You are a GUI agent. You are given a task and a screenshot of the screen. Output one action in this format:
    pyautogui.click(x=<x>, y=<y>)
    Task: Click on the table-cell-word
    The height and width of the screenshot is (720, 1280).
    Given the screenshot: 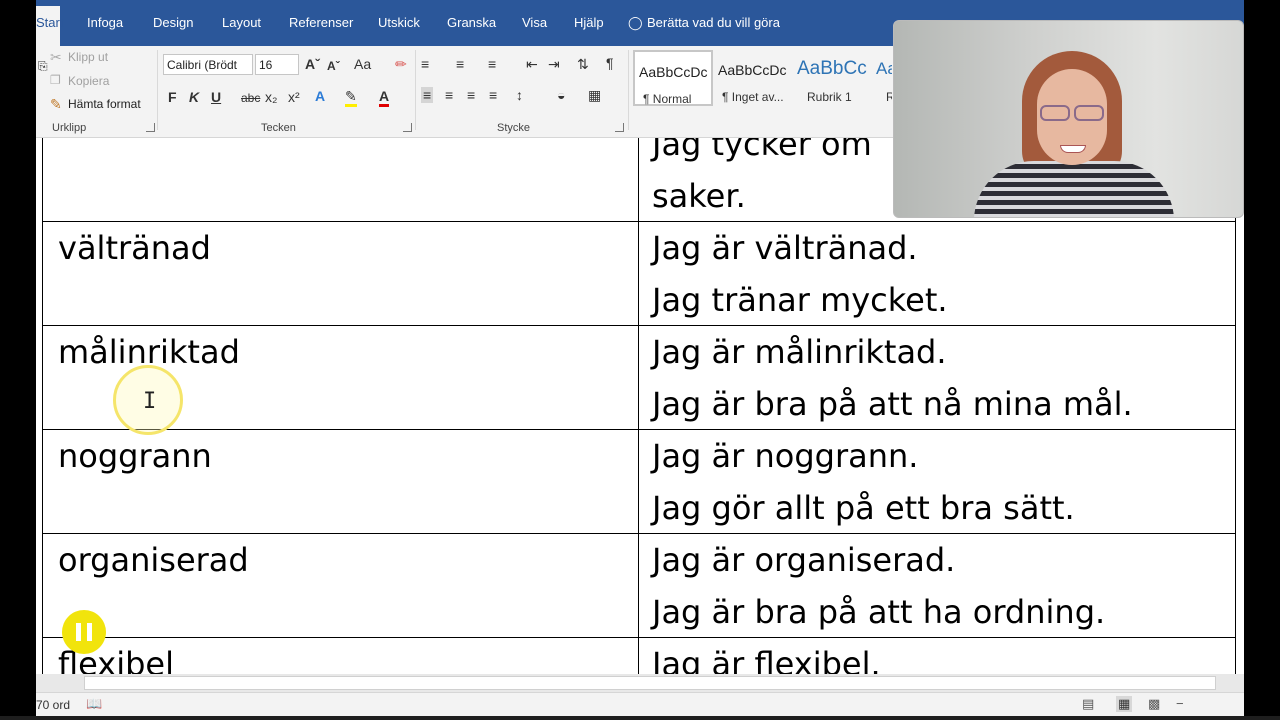 What is the action you would take?
    pyautogui.click(x=340, y=180)
    